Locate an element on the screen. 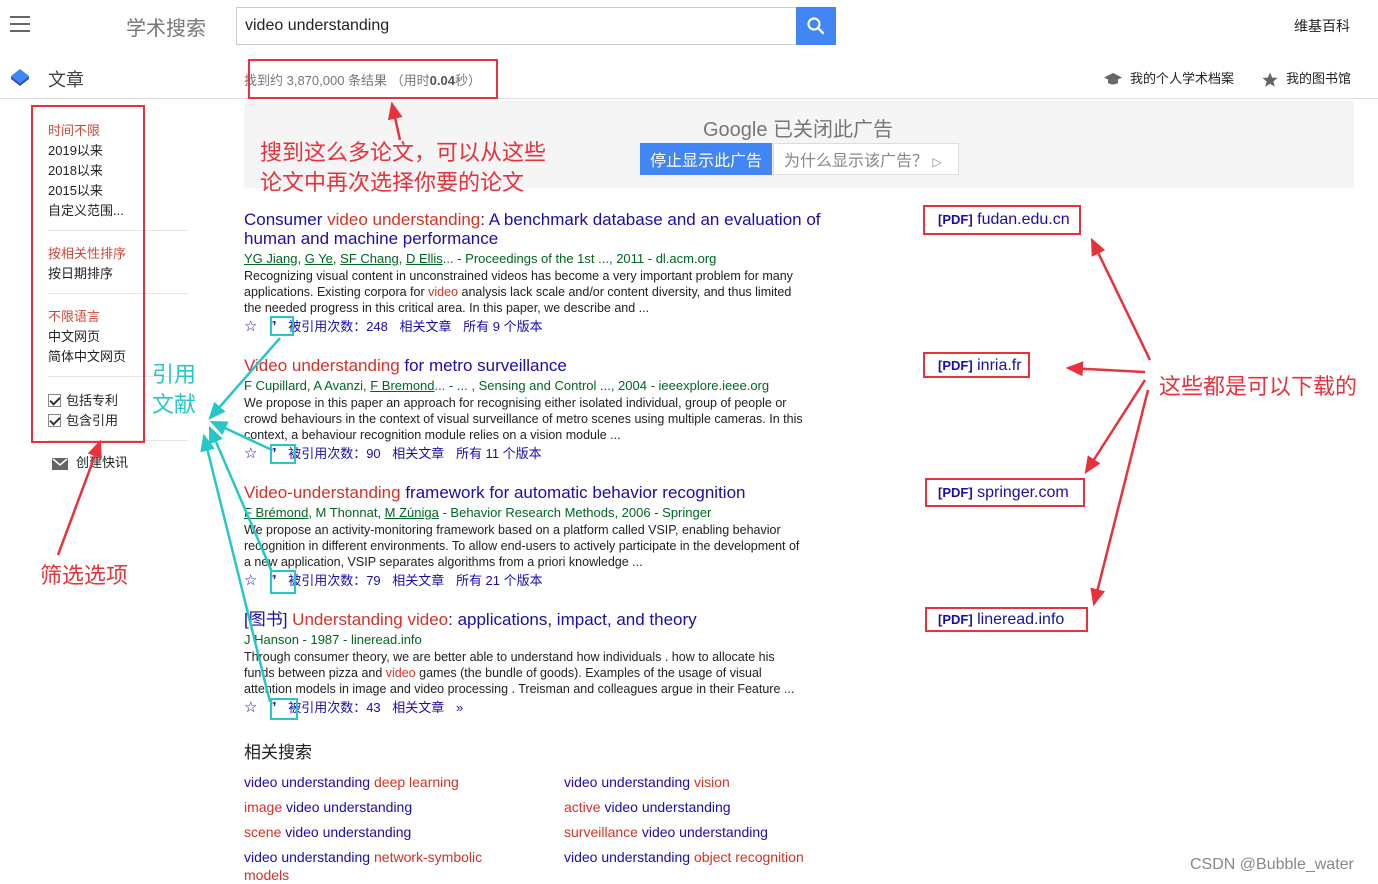 Image resolution: width=1378 pixels, height=884 pixels. search-icon is located at coordinates (816, 26).